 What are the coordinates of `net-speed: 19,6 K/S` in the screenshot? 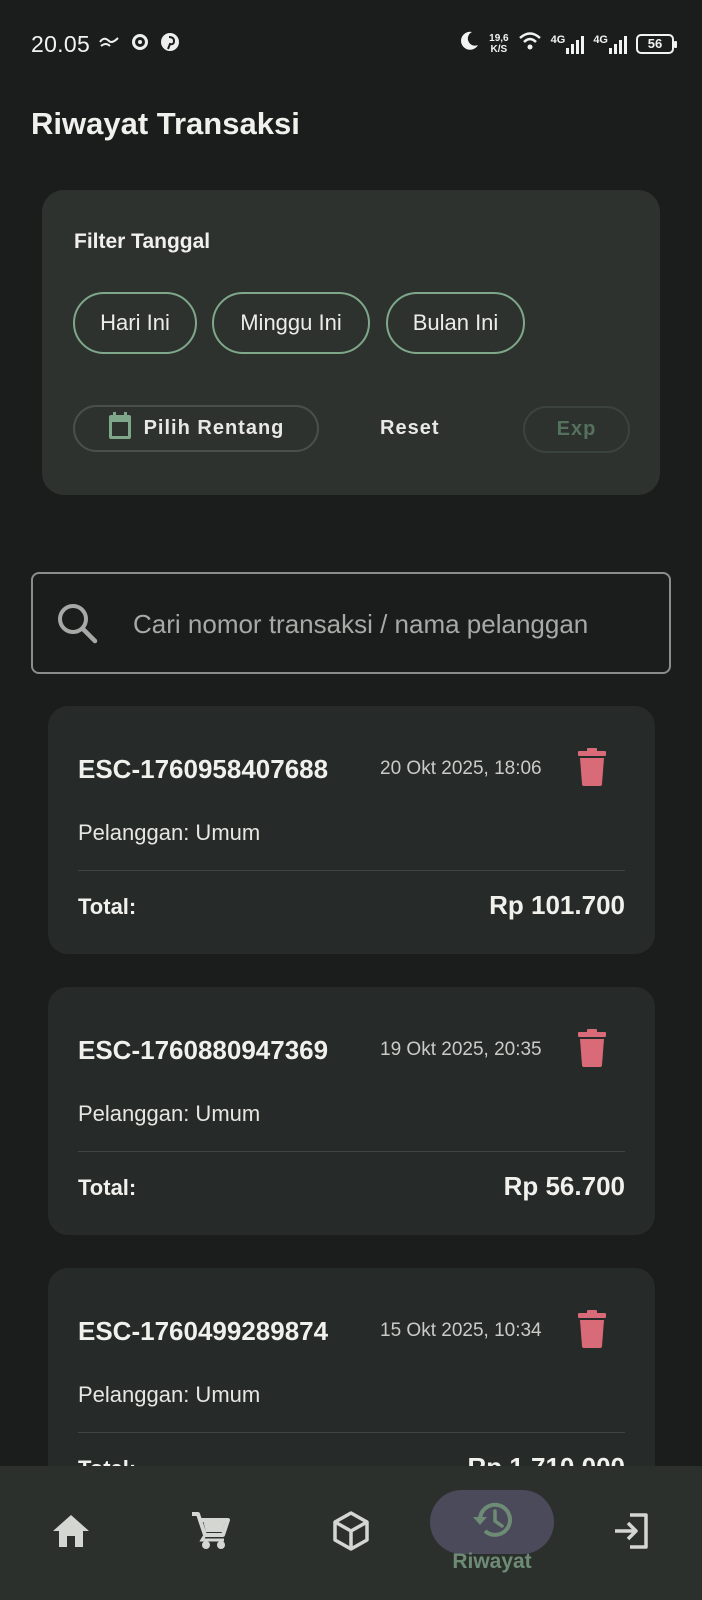 It's located at (499, 43).